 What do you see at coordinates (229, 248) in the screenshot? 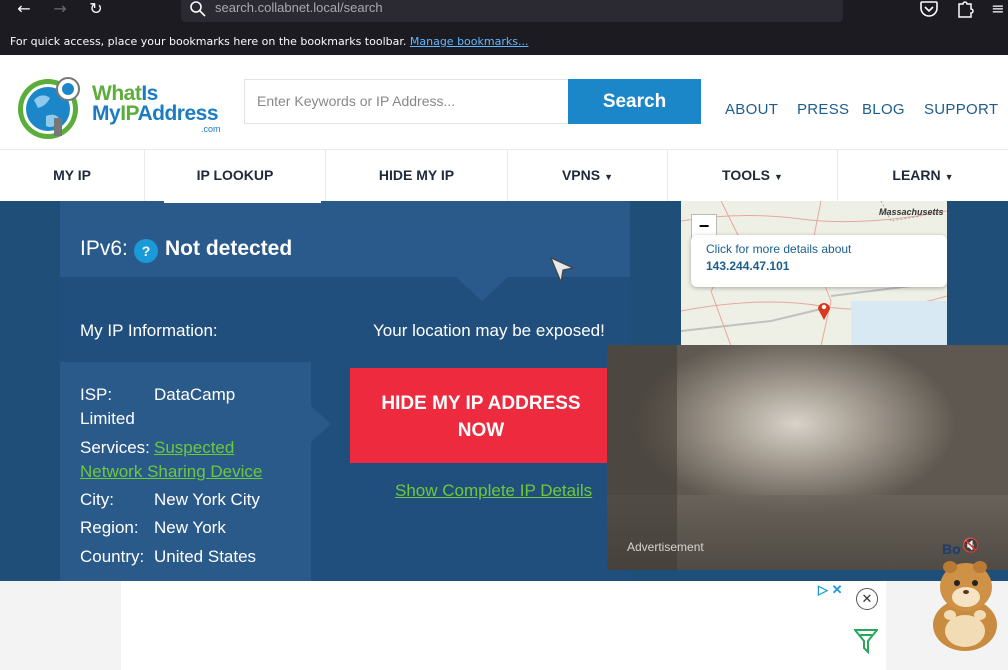
I see `ipv6-value: Not detected` at bounding box center [229, 248].